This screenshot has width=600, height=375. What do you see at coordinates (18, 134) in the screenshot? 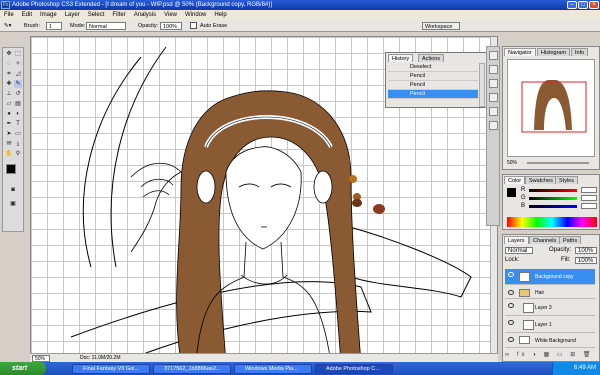
I see `shape-tool-icon: ▭` at bounding box center [18, 134].